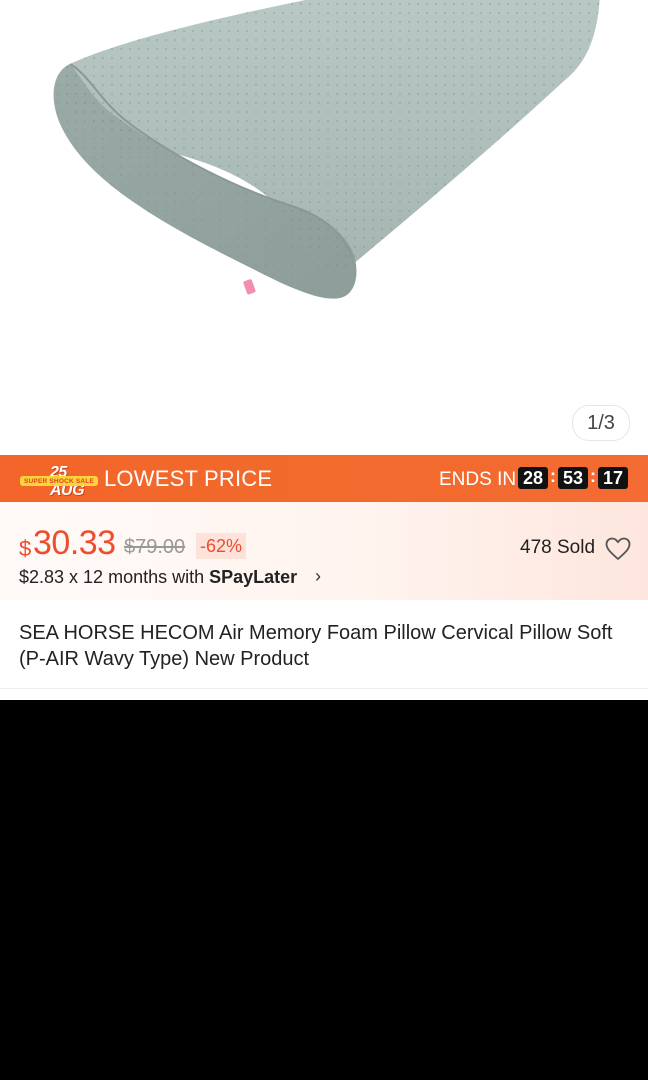  I want to click on flash-sale-label: LOWEST PRICE, so click(188, 478).